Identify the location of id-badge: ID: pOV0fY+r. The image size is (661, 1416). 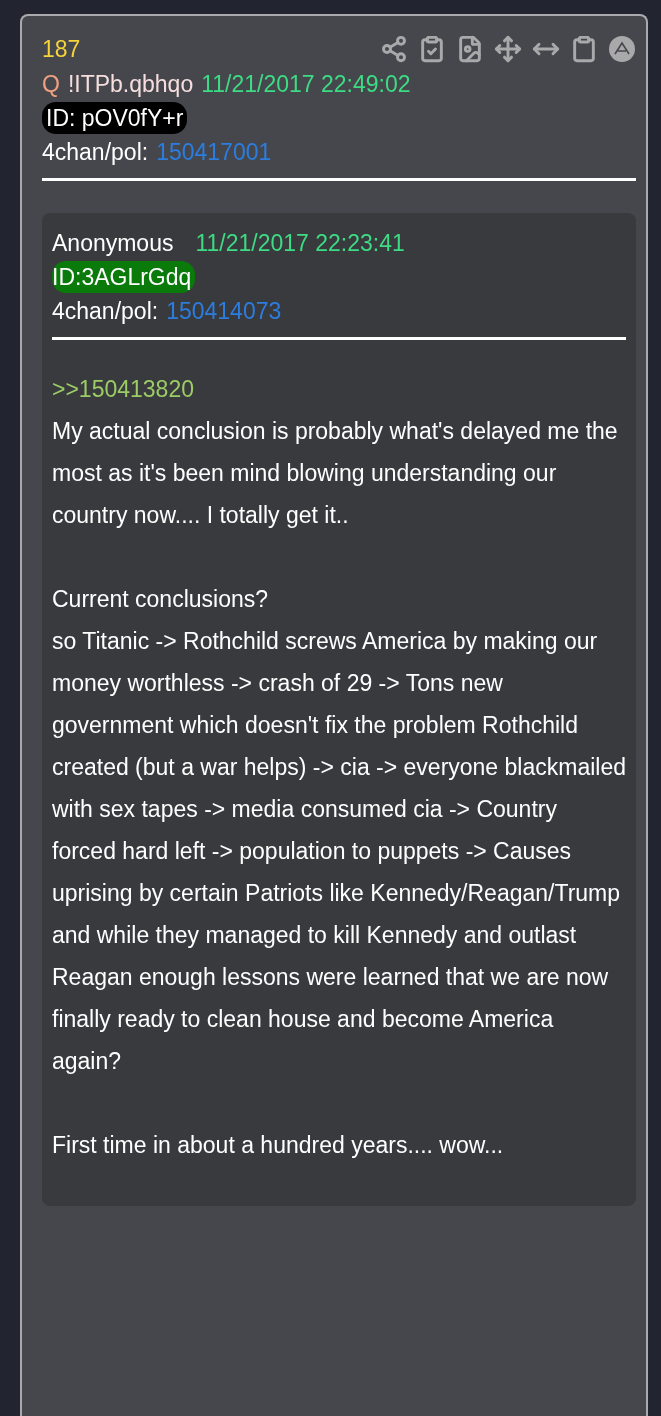
(115, 118).